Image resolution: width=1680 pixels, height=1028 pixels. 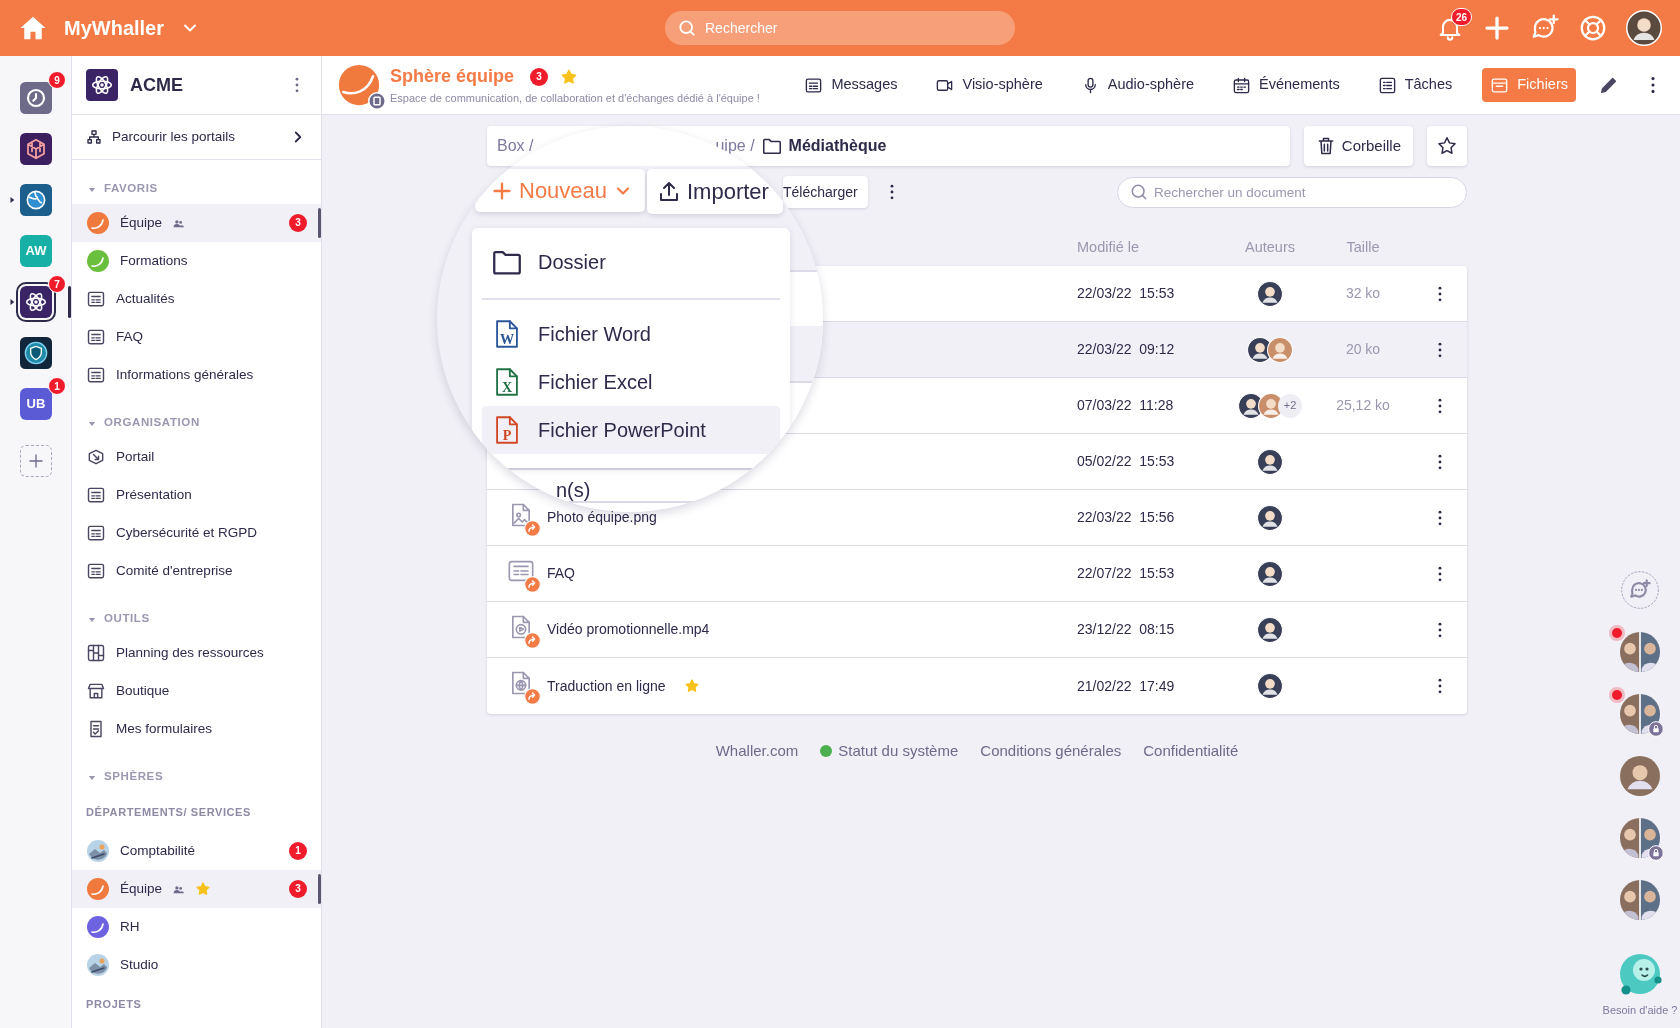 I want to click on sphere-description: Espace de communication, de collaboration et d'échanges dédié à l'équipe !, so click(x=575, y=99).